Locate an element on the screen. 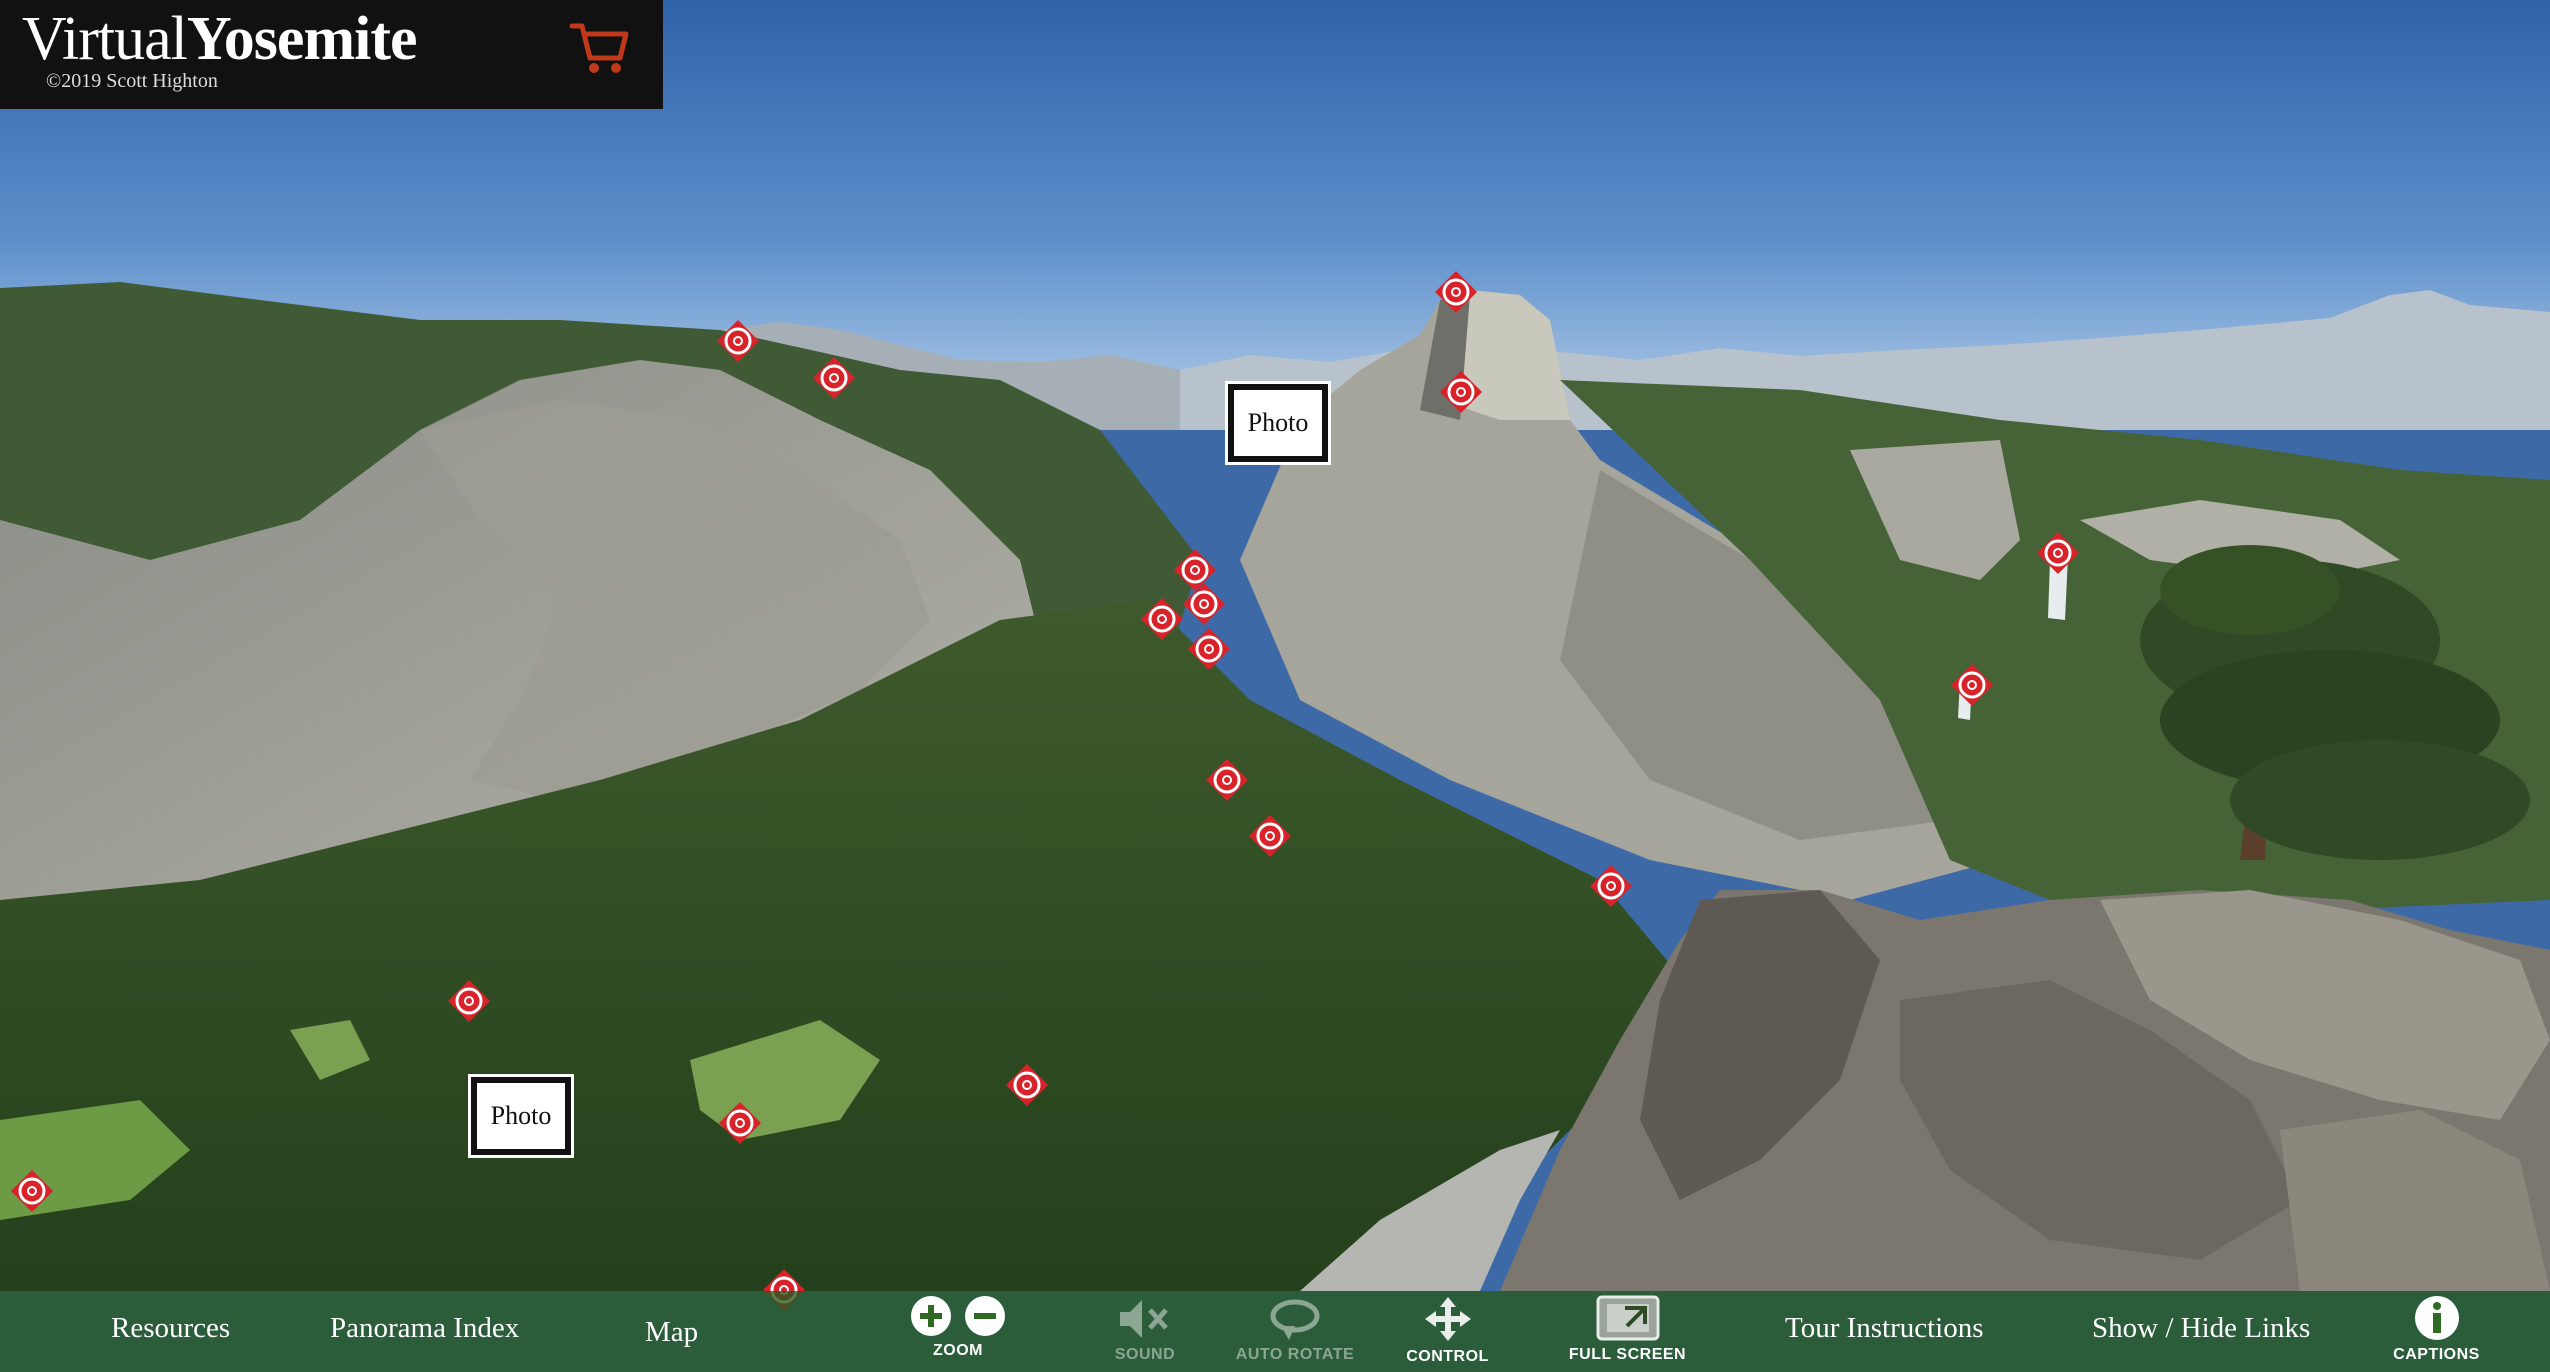 This screenshot has height=1372, width=2550. speaker-muted-icon is located at coordinates (1144, 1319).